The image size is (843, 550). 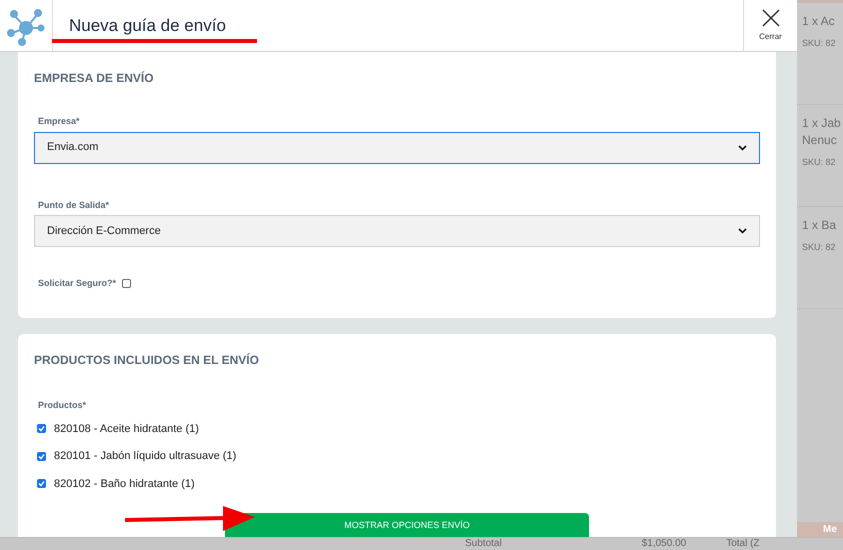 What do you see at coordinates (397, 231) in the screenshot?
I see `select-field: Dirección E-Commerce` at bounding box center [397, 231].